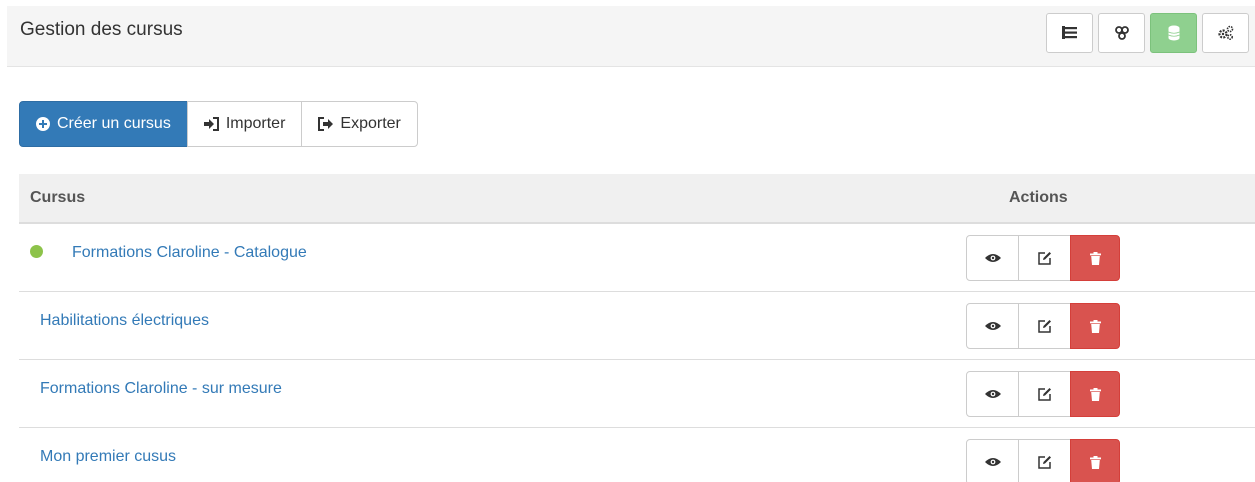 The image size is (1255, 482). What do you see at coordinates (211, 124) in the screenshot?
I see `sign-in-icon` at bounding box center [211, 124].